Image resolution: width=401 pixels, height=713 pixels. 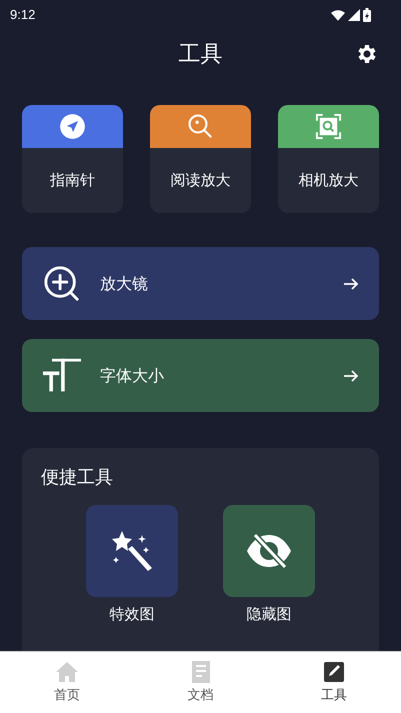 What do you see at coordinates (77, 478) in the screenshot?
I see `card-title: 便捷工具` at bounding box center [77, 478].